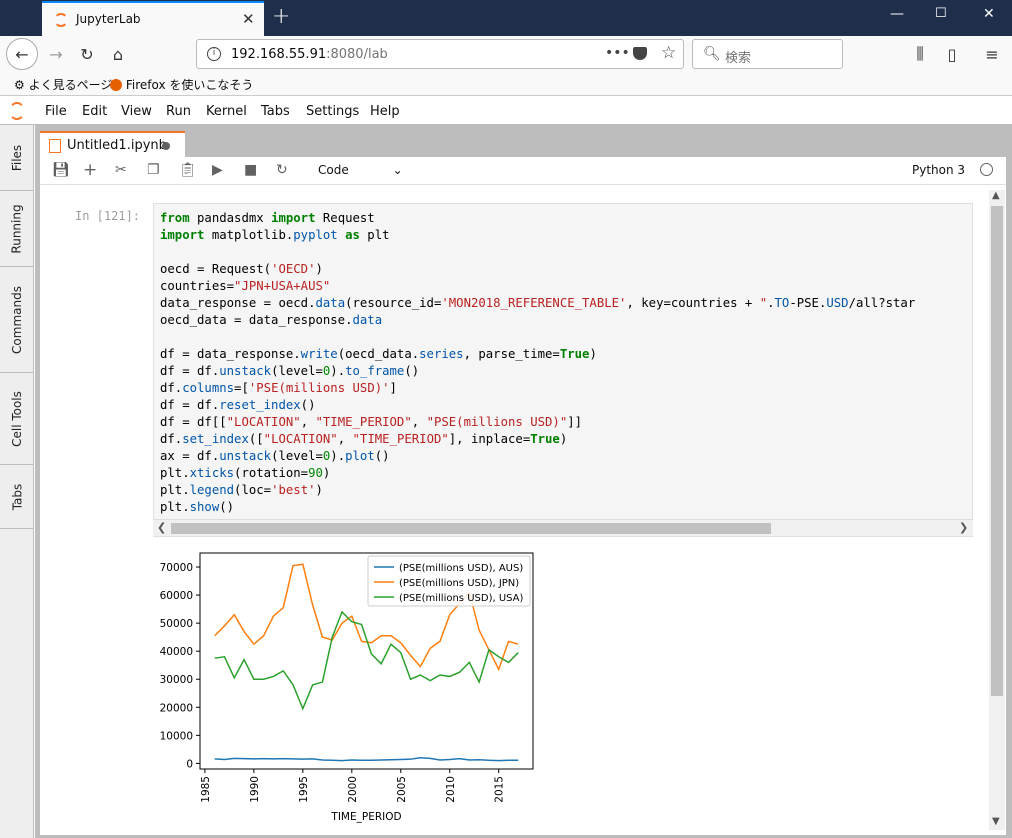  I want to click on scroll-up-icon: ▲, so click(996, 195).